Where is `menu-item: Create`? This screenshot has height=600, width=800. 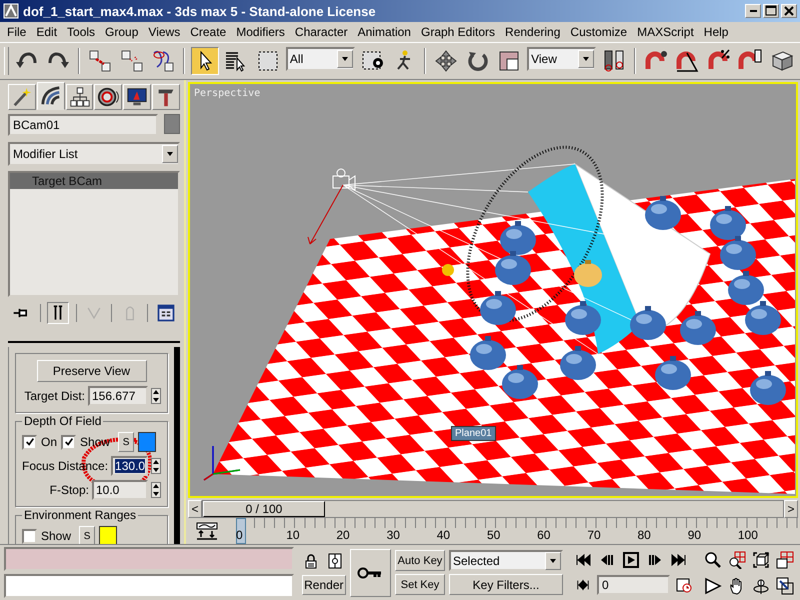
menu-item: Create is located at coordinates (208, 32).